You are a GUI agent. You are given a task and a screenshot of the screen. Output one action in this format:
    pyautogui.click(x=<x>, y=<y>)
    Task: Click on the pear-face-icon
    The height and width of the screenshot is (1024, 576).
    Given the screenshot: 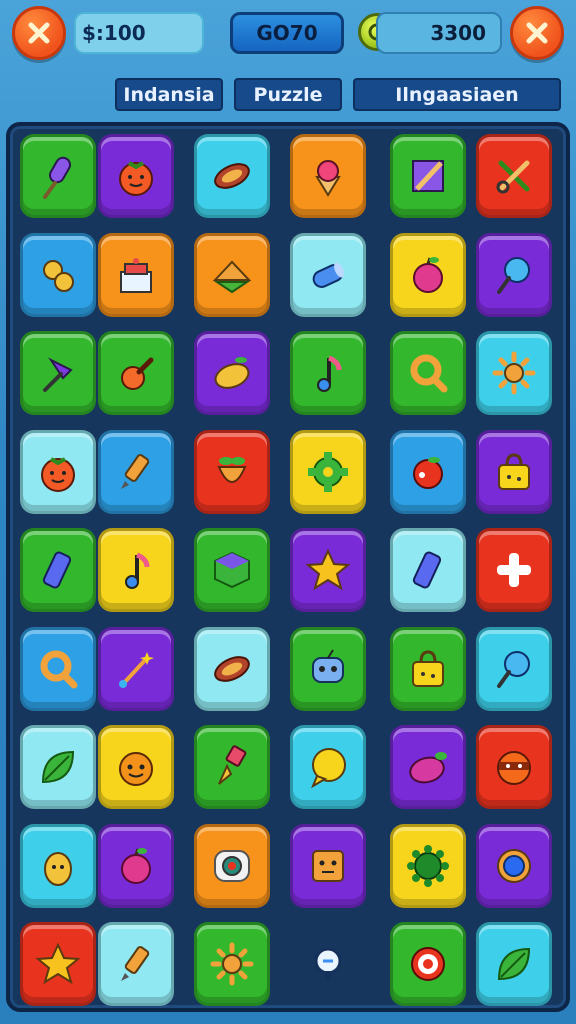 What is the action you would take?
    pyautogui.click(x=58, y=868)
    